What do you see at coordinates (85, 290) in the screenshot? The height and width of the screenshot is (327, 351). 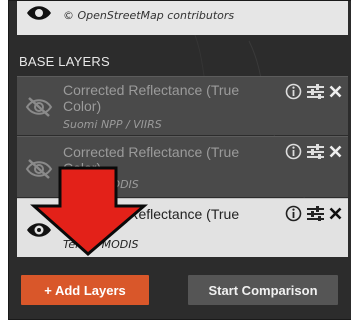 I see `add-layers-button: + Add Layers` at bounding box center [85, 290].